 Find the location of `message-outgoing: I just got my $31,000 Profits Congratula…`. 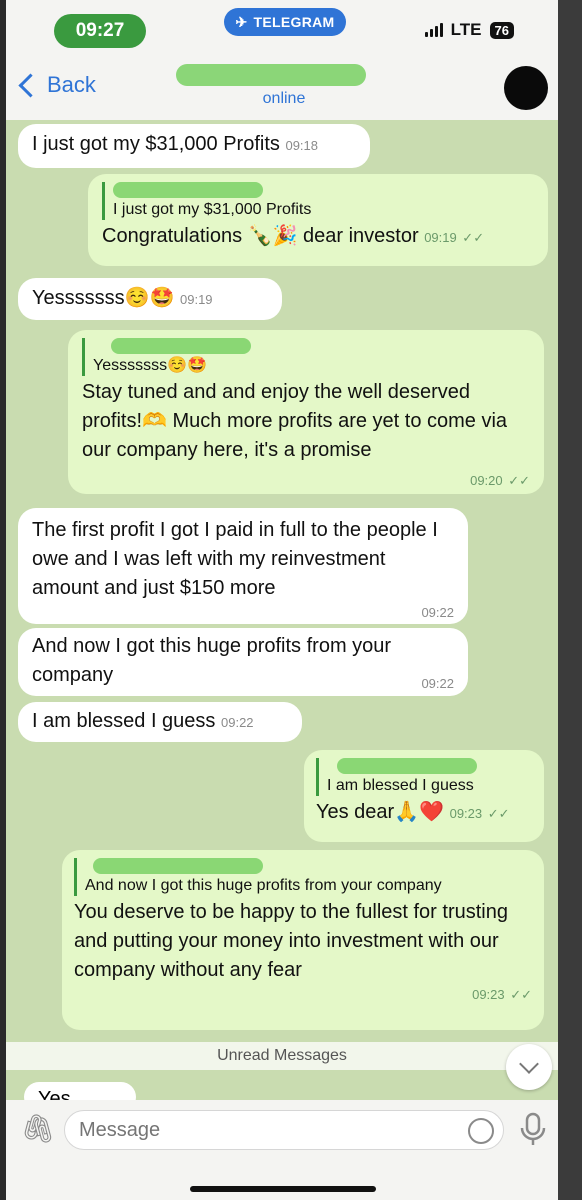

message-outgoing: I just got my $31,000 Profits Congratula… is located at coordinates (318, 220).